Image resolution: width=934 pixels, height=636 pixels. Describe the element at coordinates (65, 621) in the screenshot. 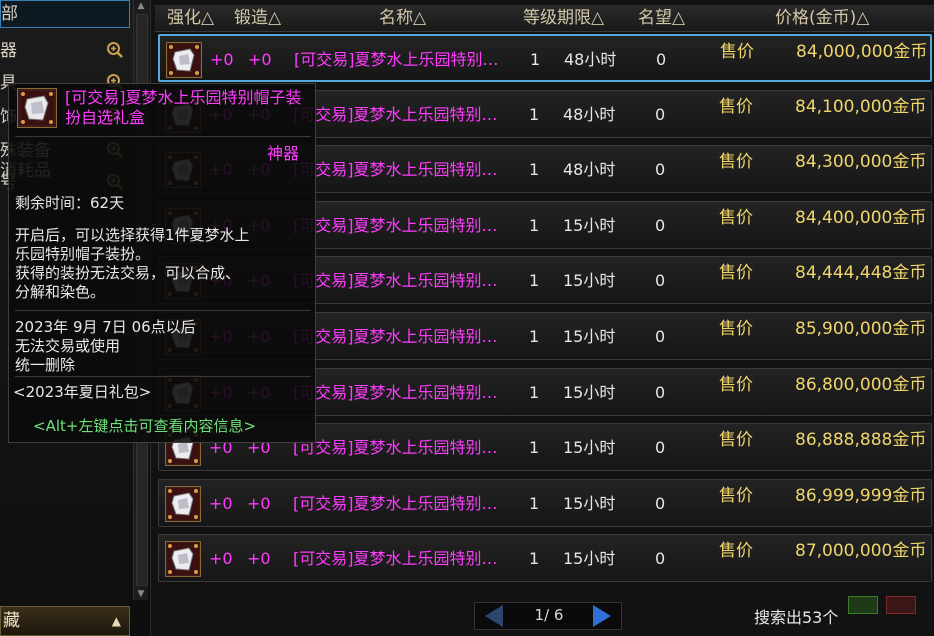

I see `category-dropdown: 藏 ▲` at that location.